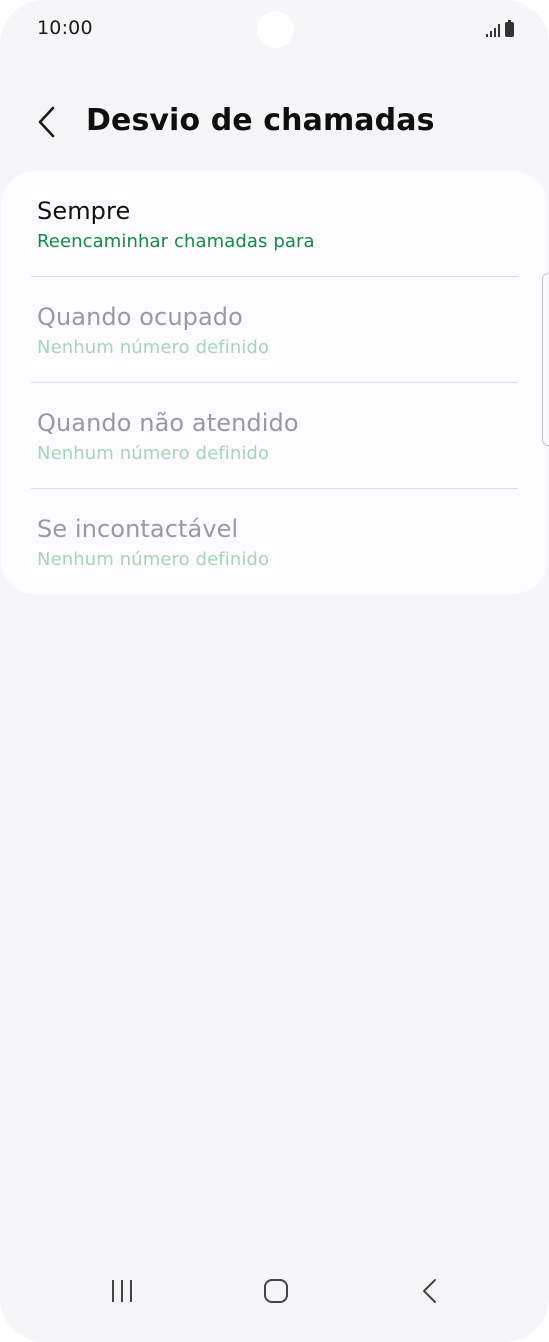 Image resolution: width=549 pixels, height=1342 pixels. What do you see at coordinates (274, 330) in the screenshot?
I see `list-item-when-busy: Quando ocupado Nenhum número definido` at bounding box center [274, 330].